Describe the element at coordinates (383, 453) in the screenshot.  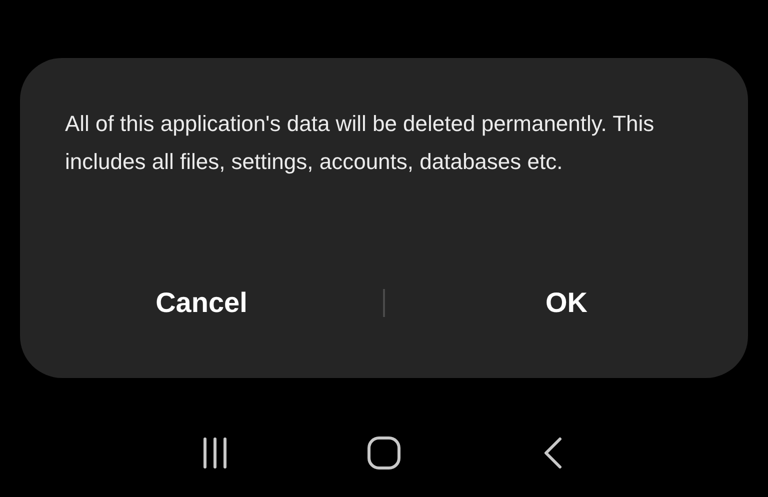
I see `home-icon` at that location.